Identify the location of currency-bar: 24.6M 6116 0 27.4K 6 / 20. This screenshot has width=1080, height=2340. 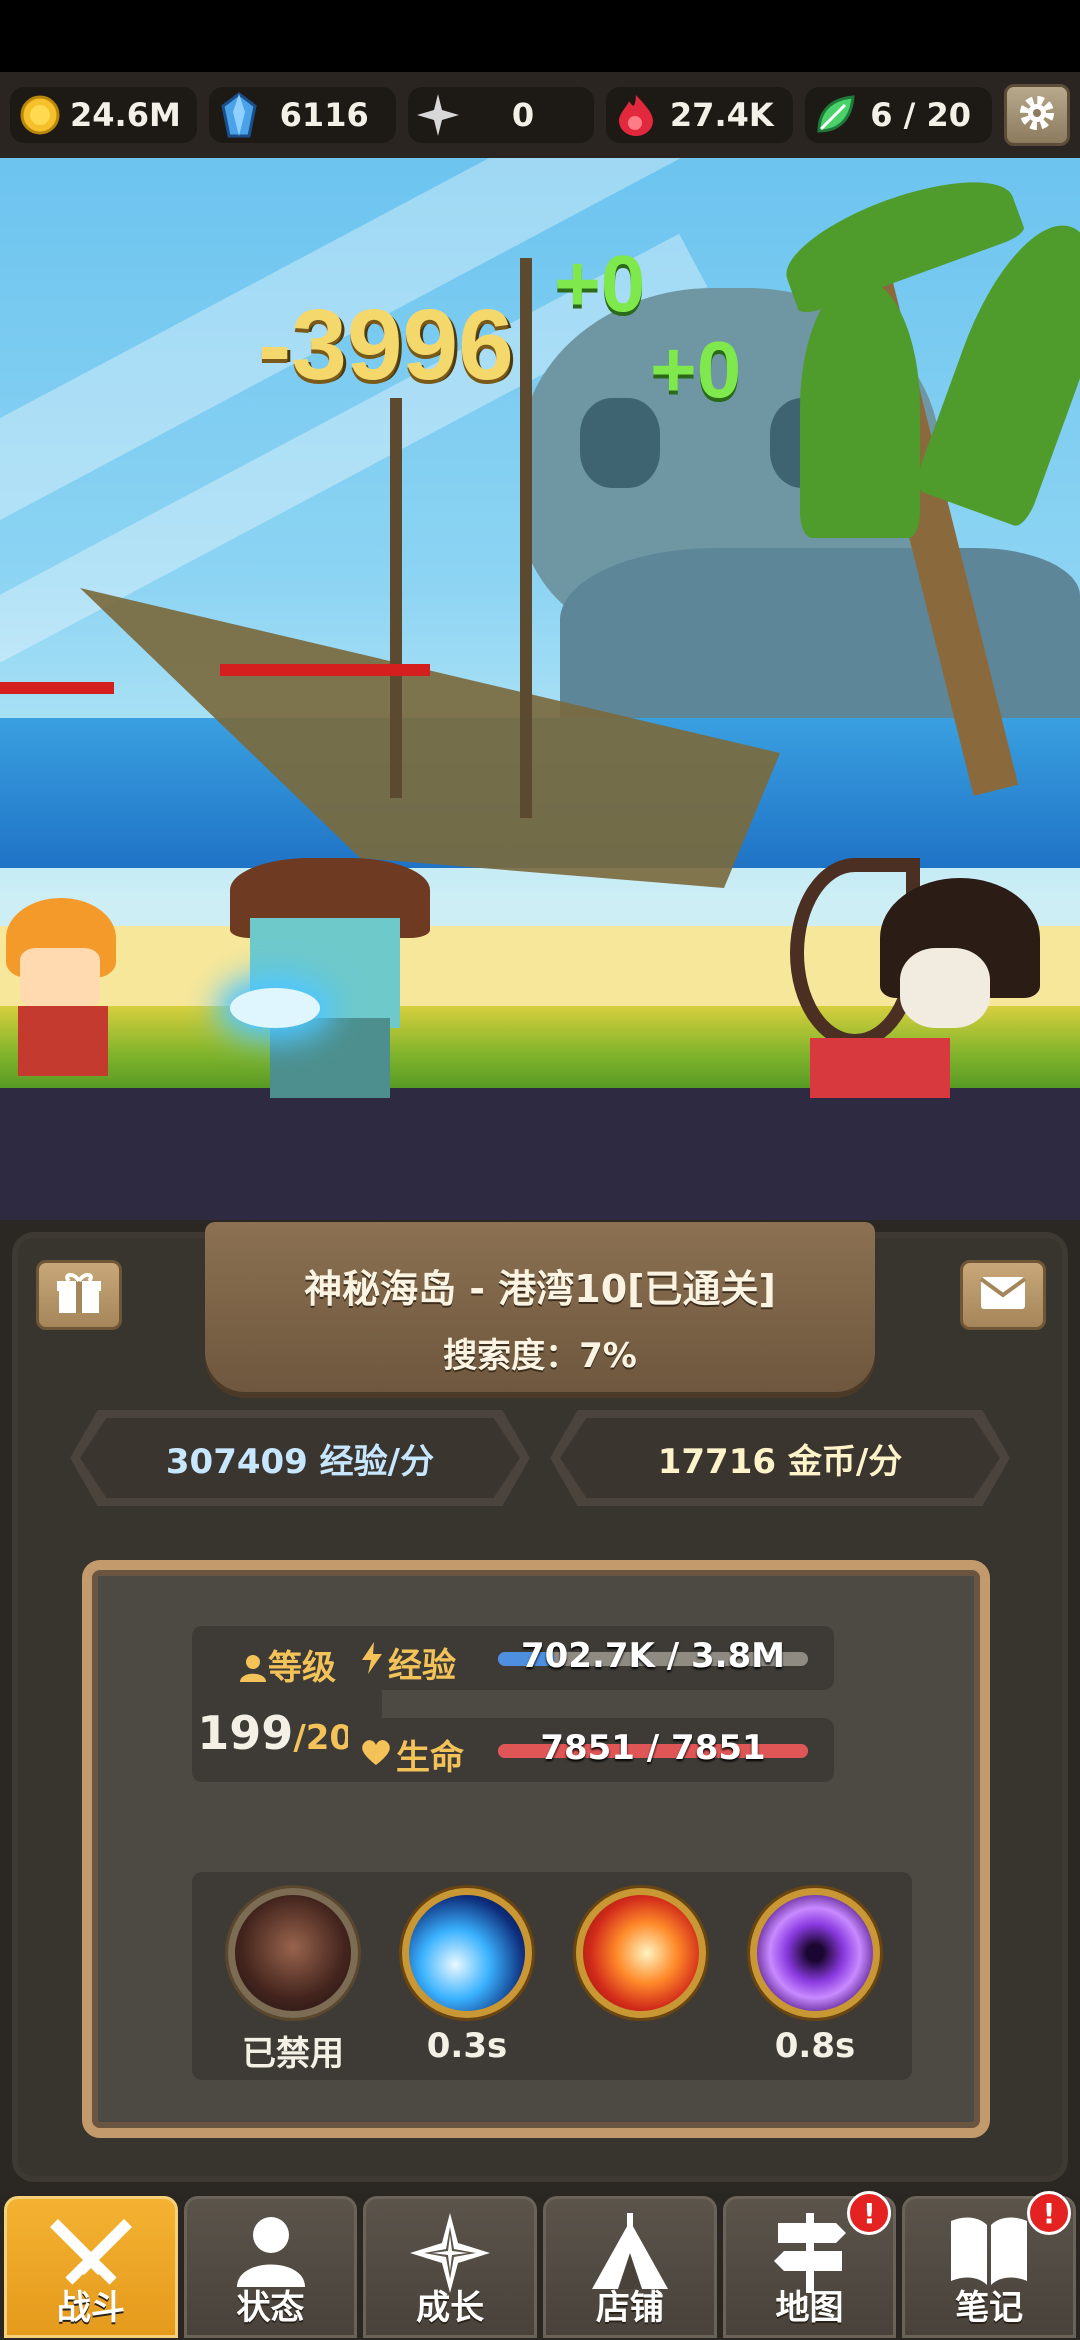
(540, 115).